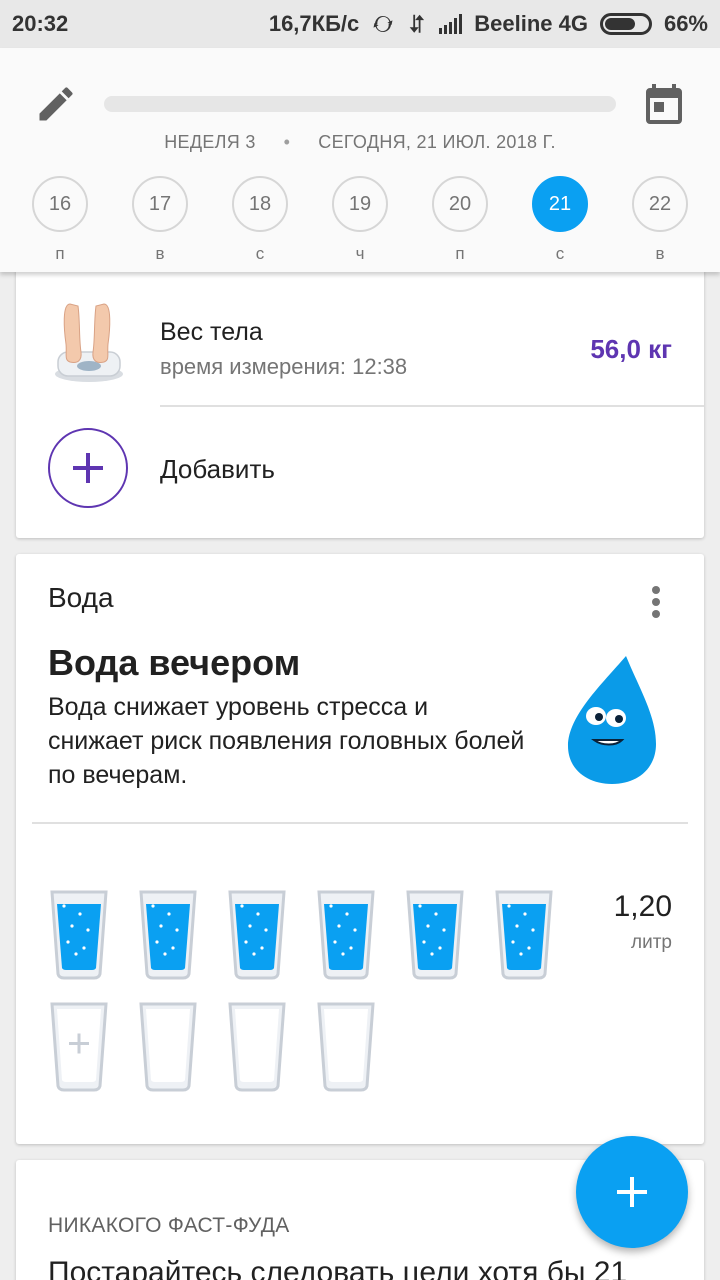  I want to click on day-22: 22 в, so click(660, 220).